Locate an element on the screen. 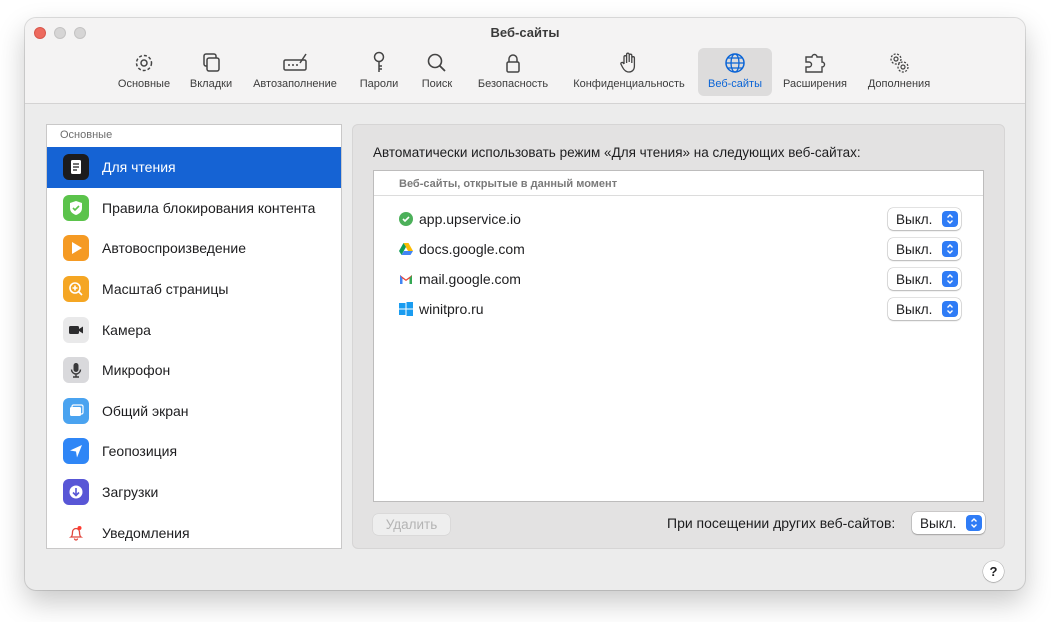 The height and width of the screenshot is (622, 1051). tabs-icon is located at coordinates (211, 62).